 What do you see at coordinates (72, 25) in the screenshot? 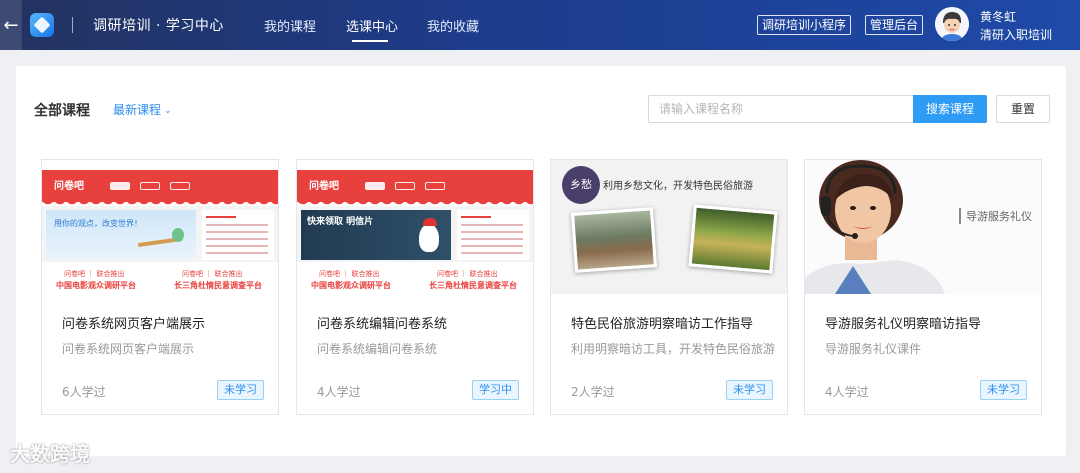
I see `header-divider` at bounding box center [72, 25].